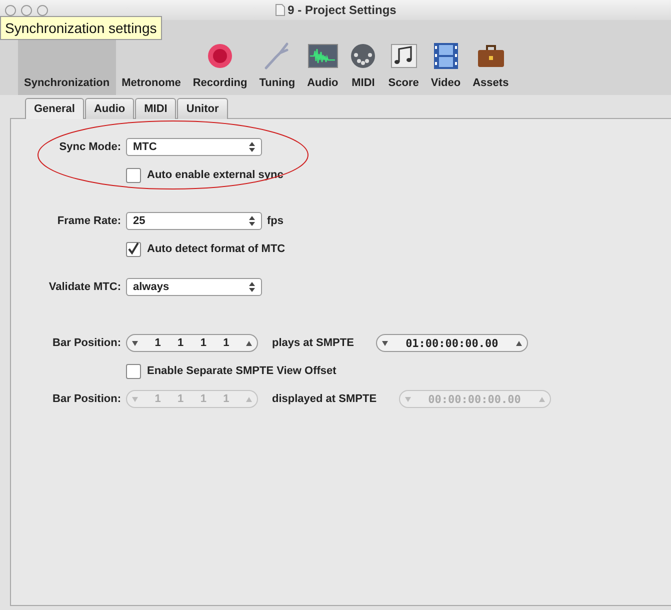 The height and width of the screenshot is (610, 671). What do you see at coordinates (194, 287) in the screenshot?
I see `dropdown: always` at bounding box center [194, 287].